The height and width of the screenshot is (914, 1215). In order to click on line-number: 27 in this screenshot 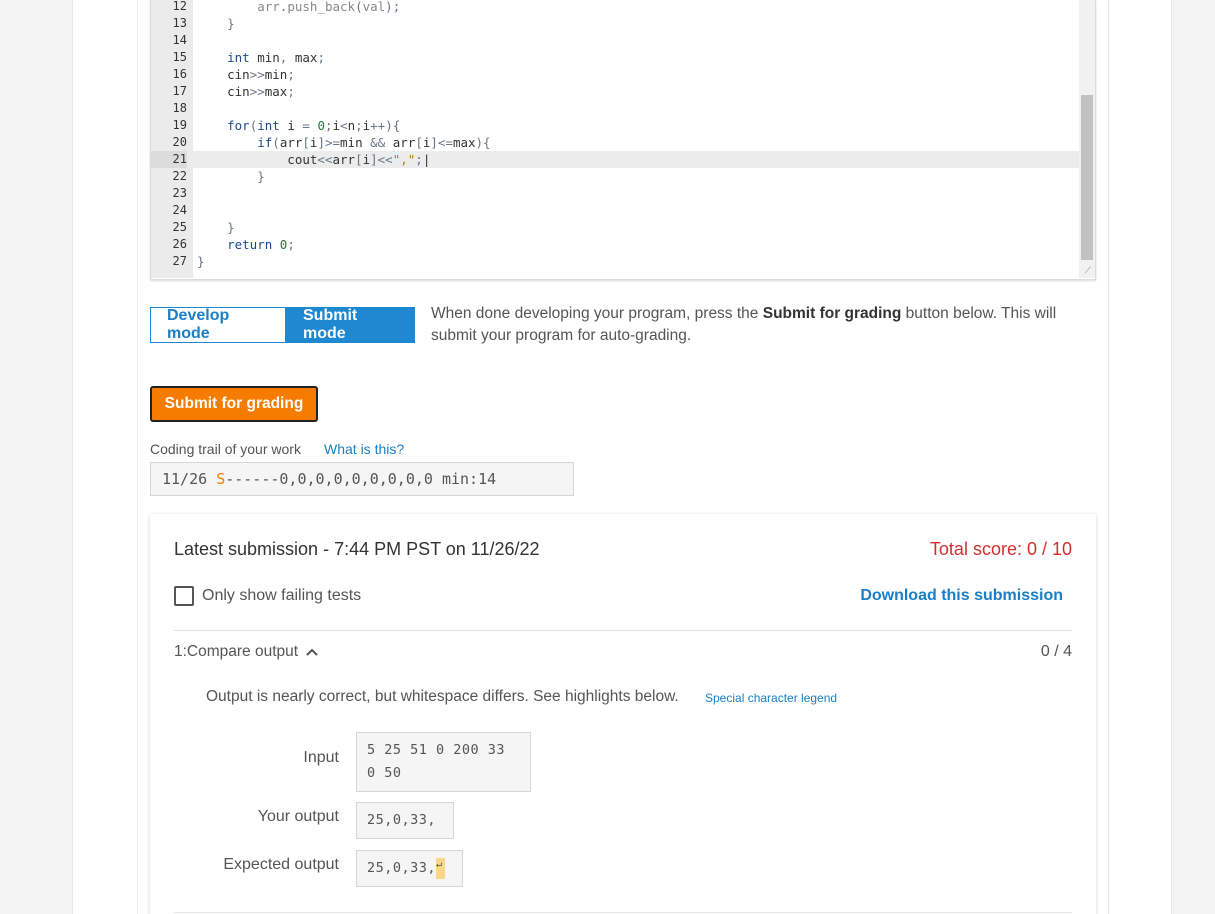, I will do `click(179, 261)`.